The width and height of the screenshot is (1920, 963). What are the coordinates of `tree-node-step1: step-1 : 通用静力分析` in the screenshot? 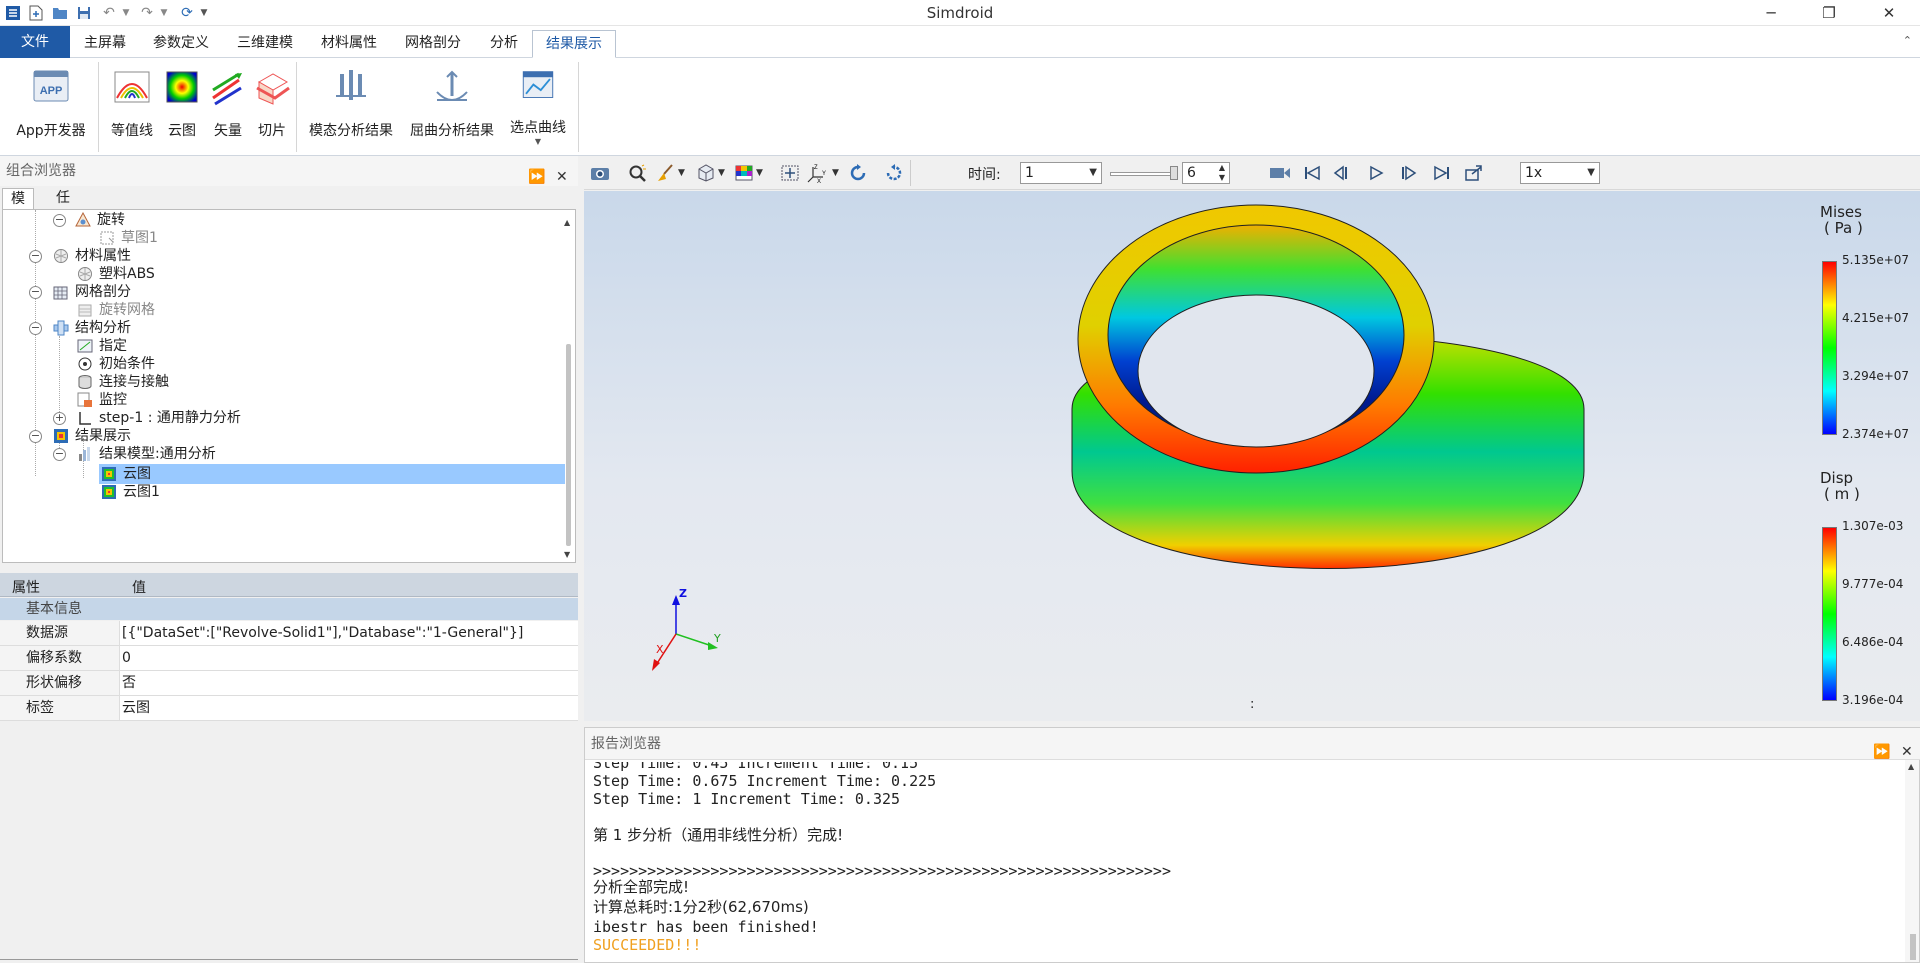 It's located at (159, 418).